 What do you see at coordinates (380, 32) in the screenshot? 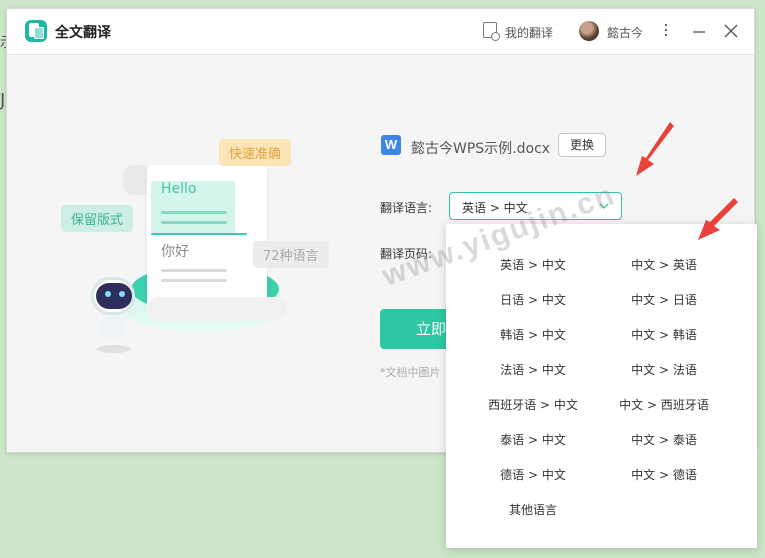
I see `title-bar: 全文翻译 我的翻译 懿古今` at bounding box center [380, 32].